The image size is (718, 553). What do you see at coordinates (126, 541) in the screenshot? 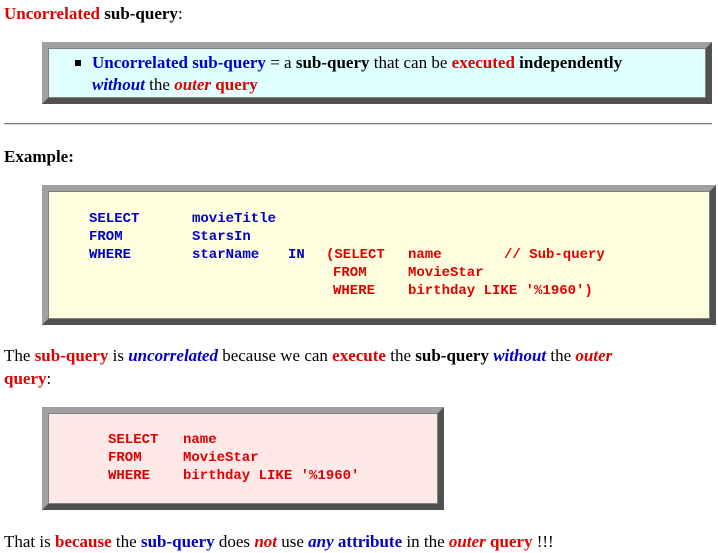
I see `conclusion-text: the` at bounding box center [126, 541].